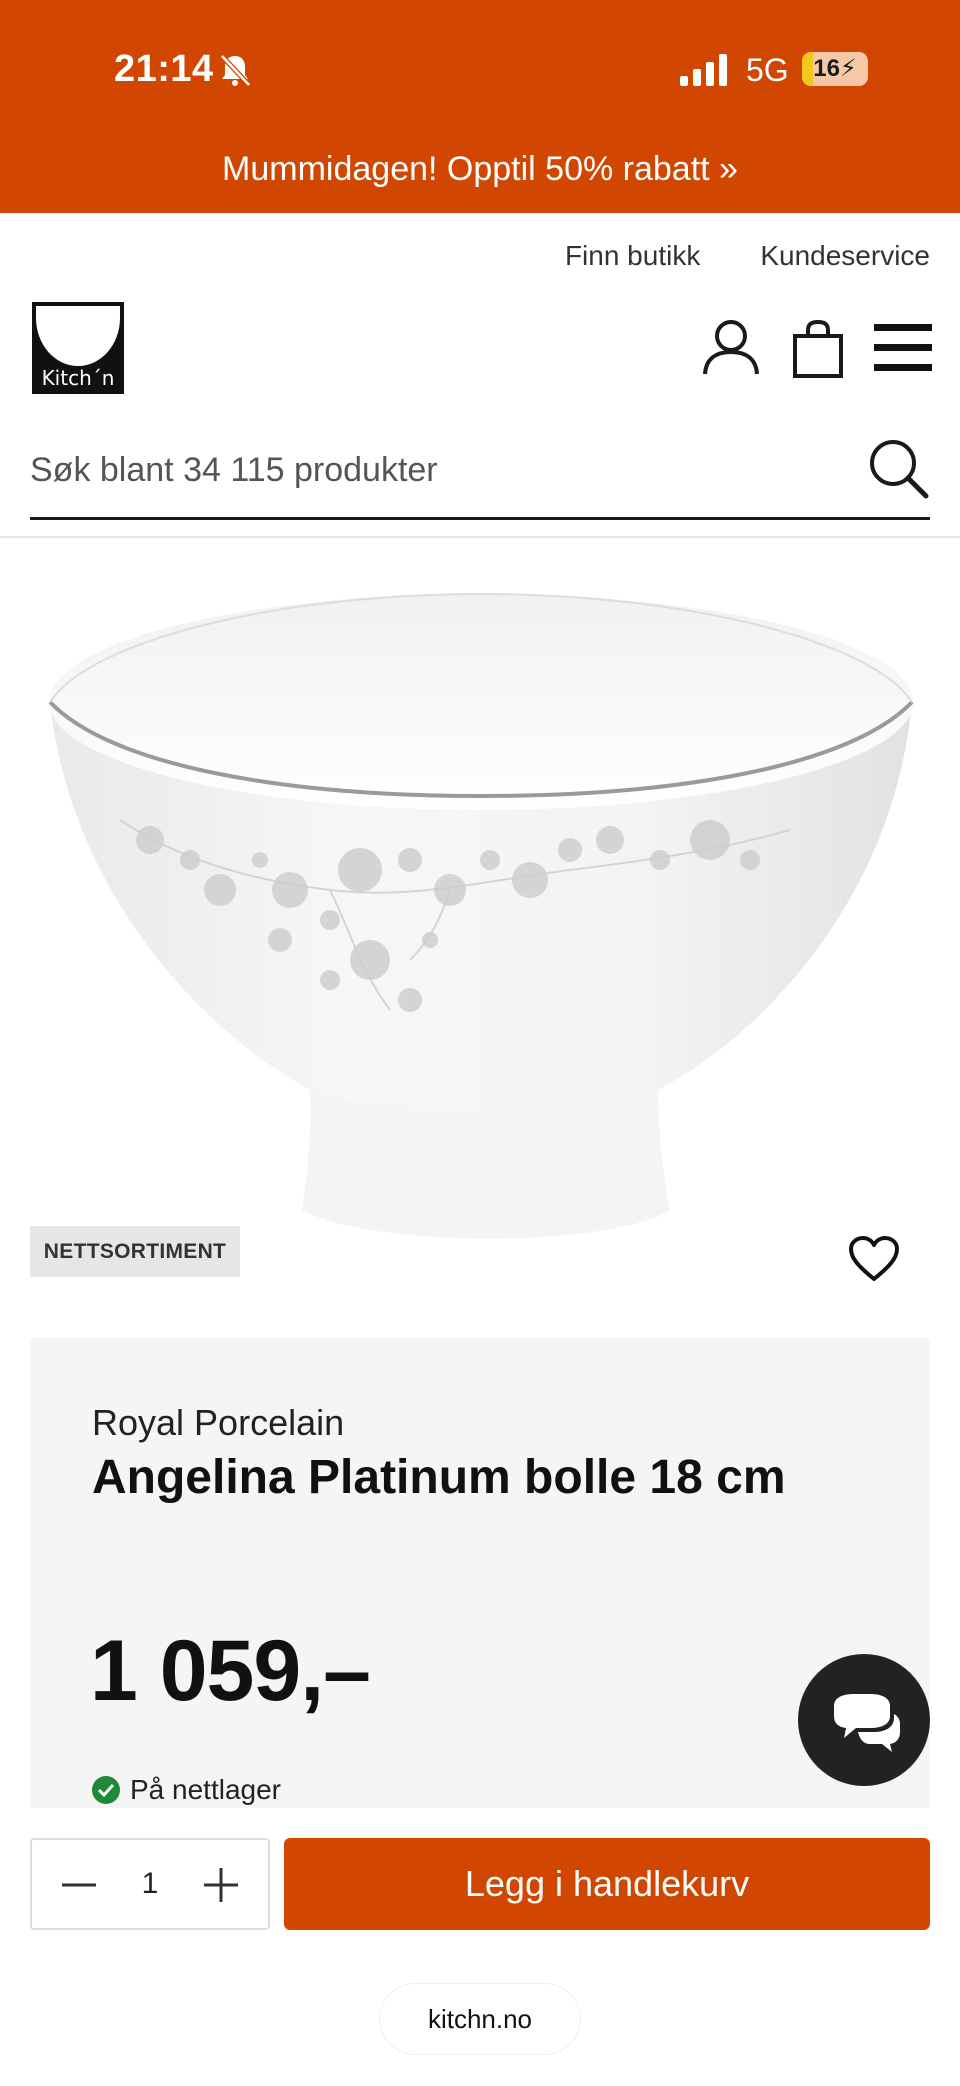 This screenshot has height=2086, width=960. I want to click on search-bar, so click(480, 475).